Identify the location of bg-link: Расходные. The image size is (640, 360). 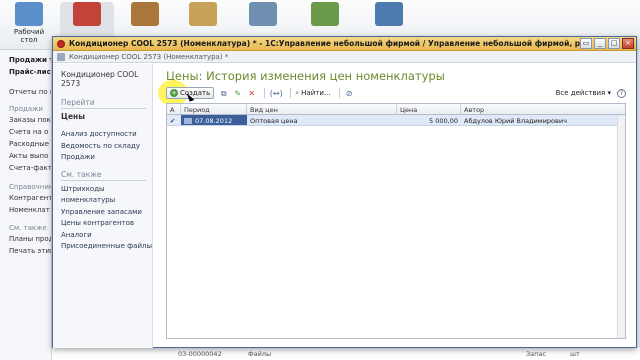
(29, 144).